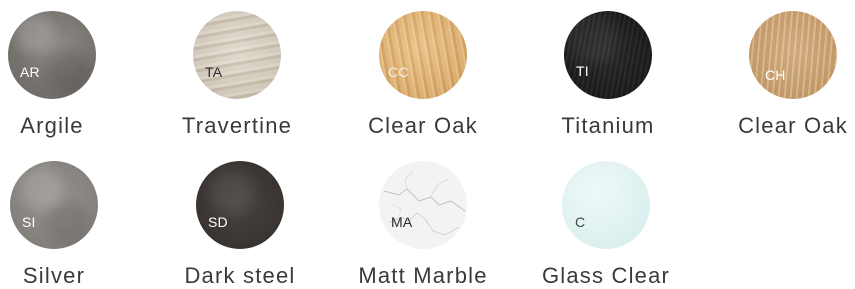 This screenshot has height=289, width=855. Describe the element at coordinates (608, 125) in the screenshot. I see `swatch-label-titanium: Titanium` at that location.